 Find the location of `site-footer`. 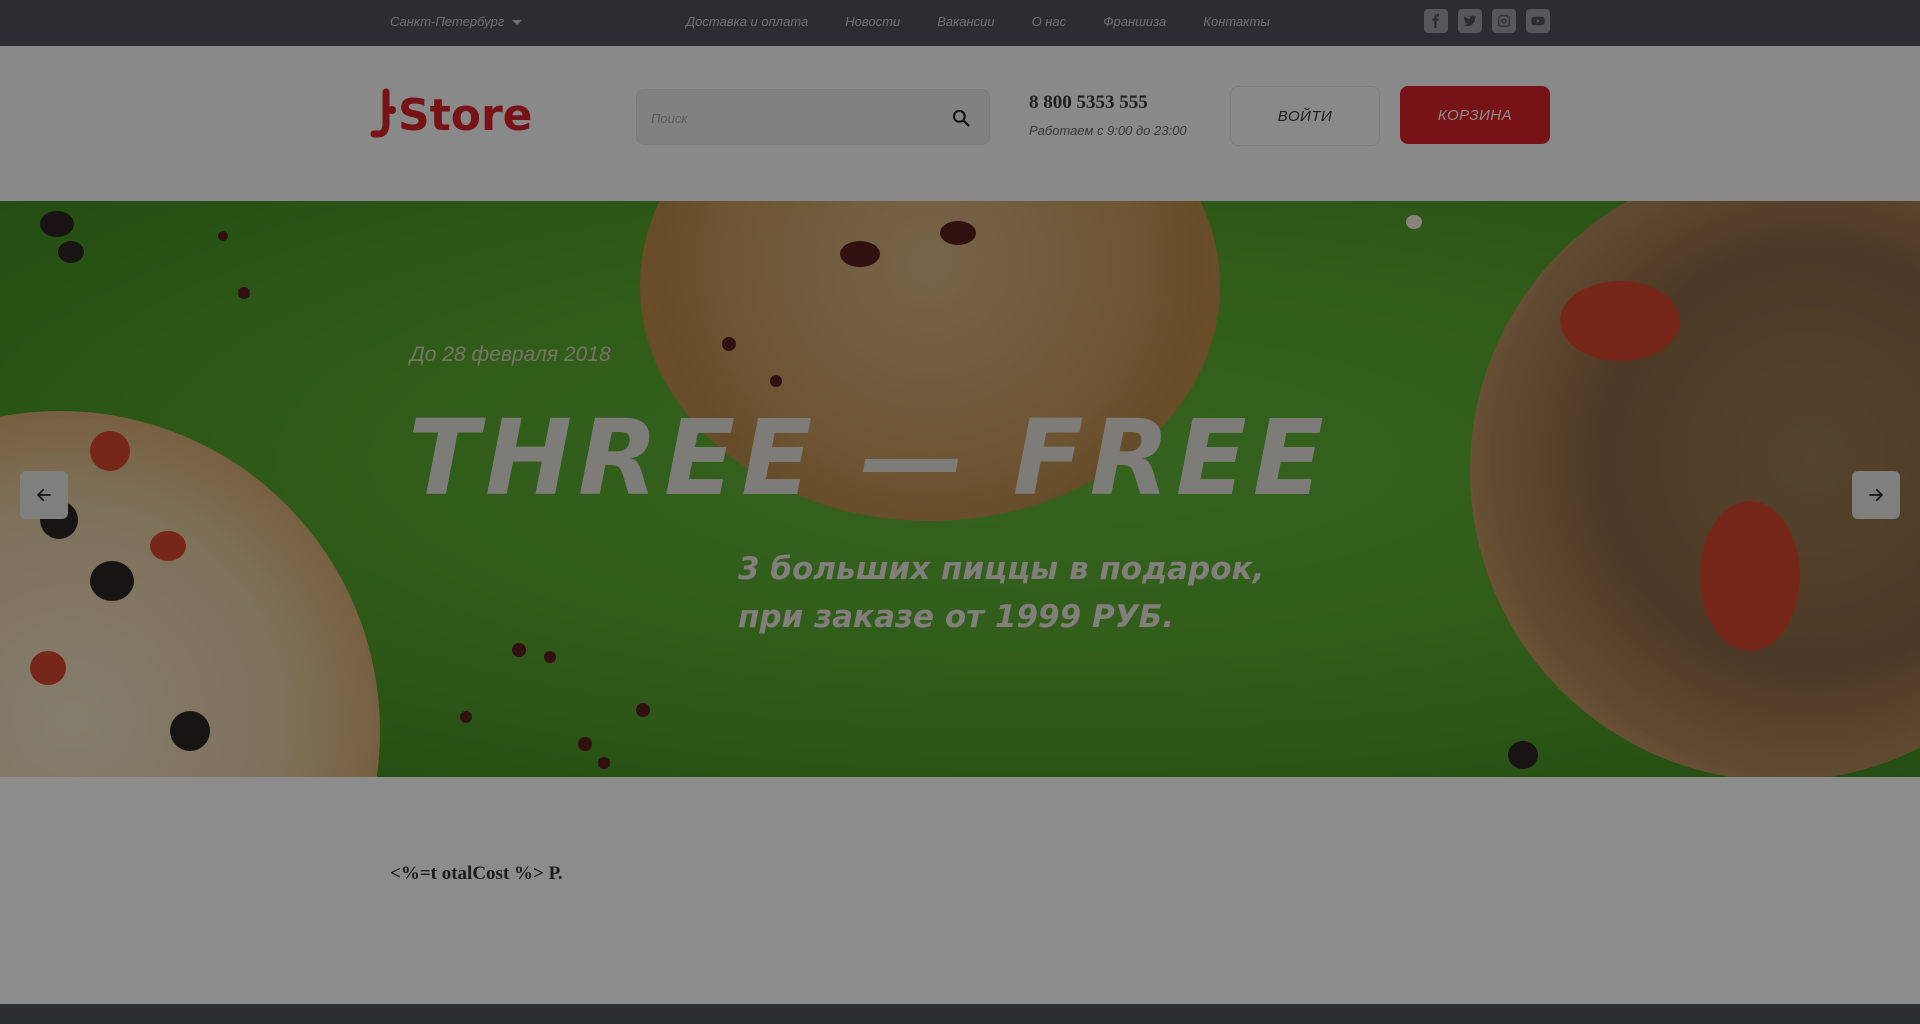

site-footer is located at coordinates (960, 1014).